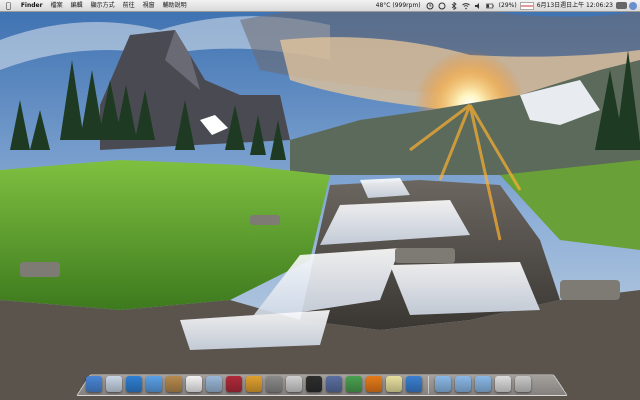  Describe the element at coordinates (523, 384) in the screenshot. I see `dock-trash-icon` at that location.